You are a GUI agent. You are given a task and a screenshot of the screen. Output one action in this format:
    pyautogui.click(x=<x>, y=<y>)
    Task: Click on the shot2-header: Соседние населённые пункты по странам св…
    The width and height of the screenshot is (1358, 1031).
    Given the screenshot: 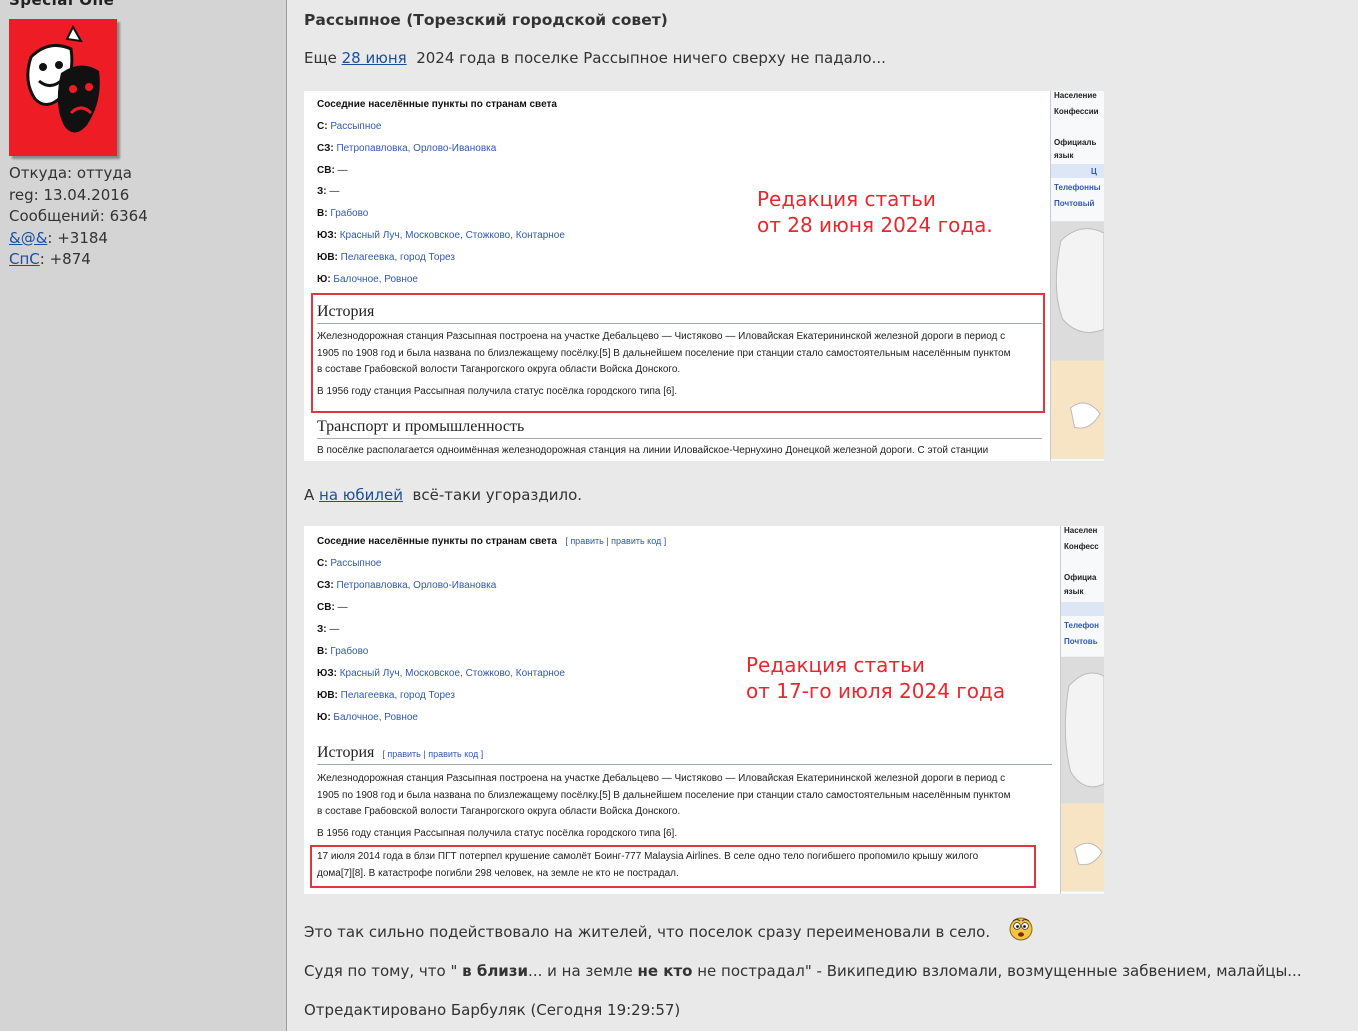 What is the action you would take?
    pyautogui.click(x=492, y=541)
    